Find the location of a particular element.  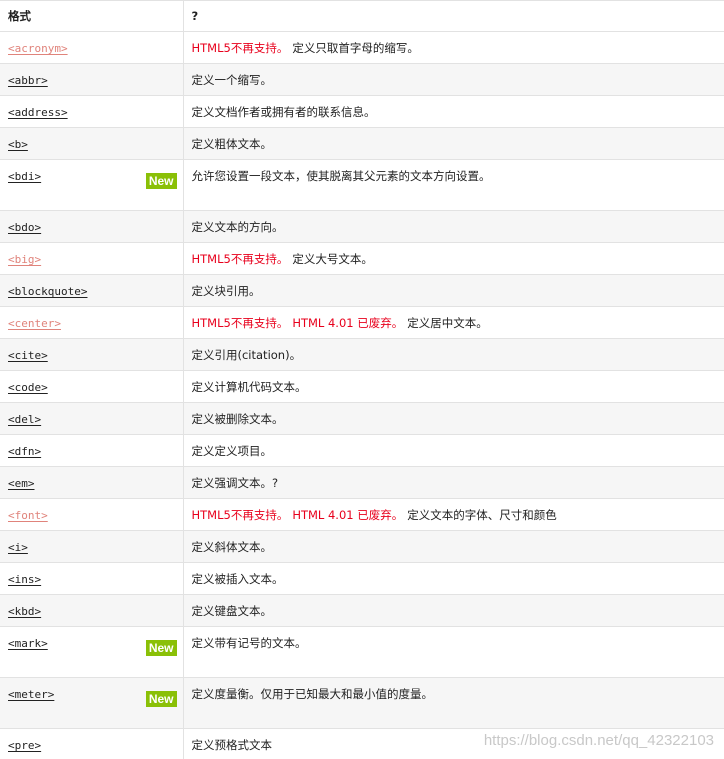

tag-cell: <i> is located at coordinates (92, 546).